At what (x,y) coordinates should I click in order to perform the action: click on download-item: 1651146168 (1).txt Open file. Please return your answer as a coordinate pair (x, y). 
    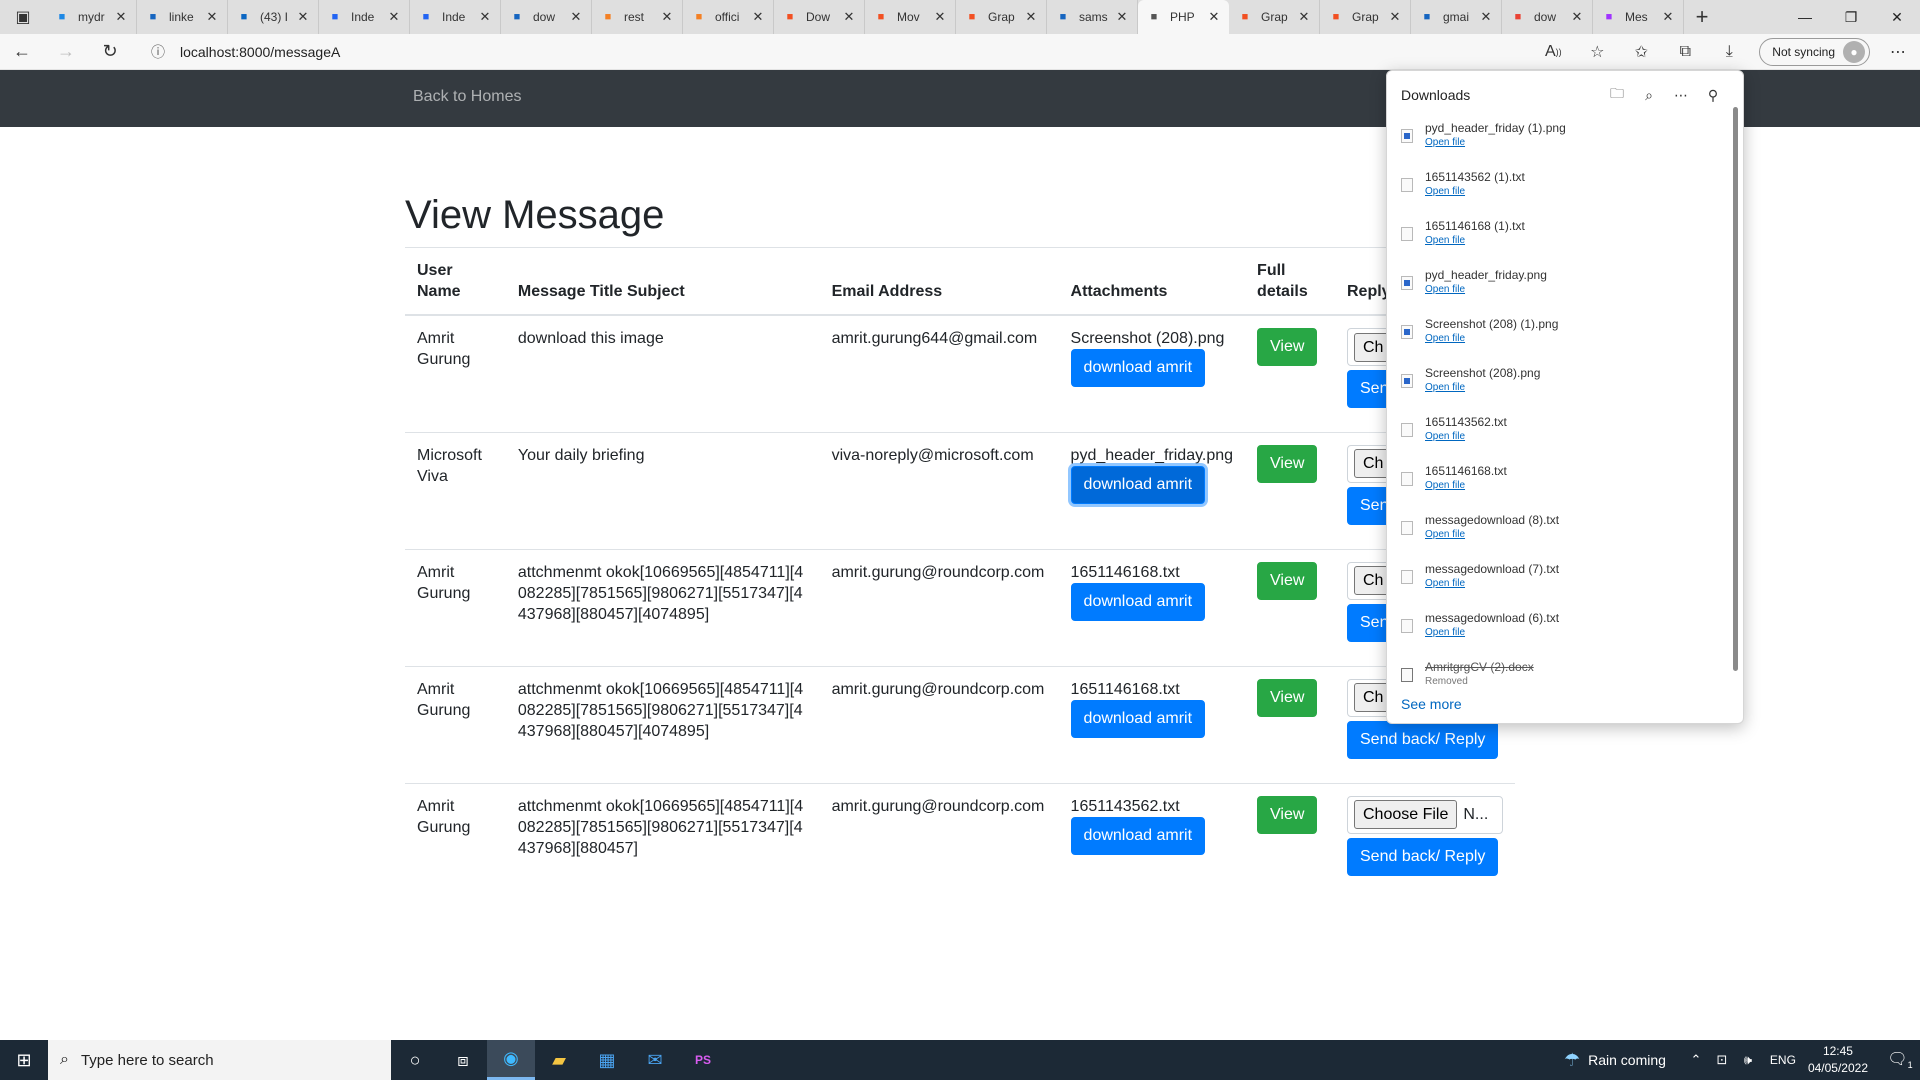
    Looking at the image, I should click on (1557, 237).